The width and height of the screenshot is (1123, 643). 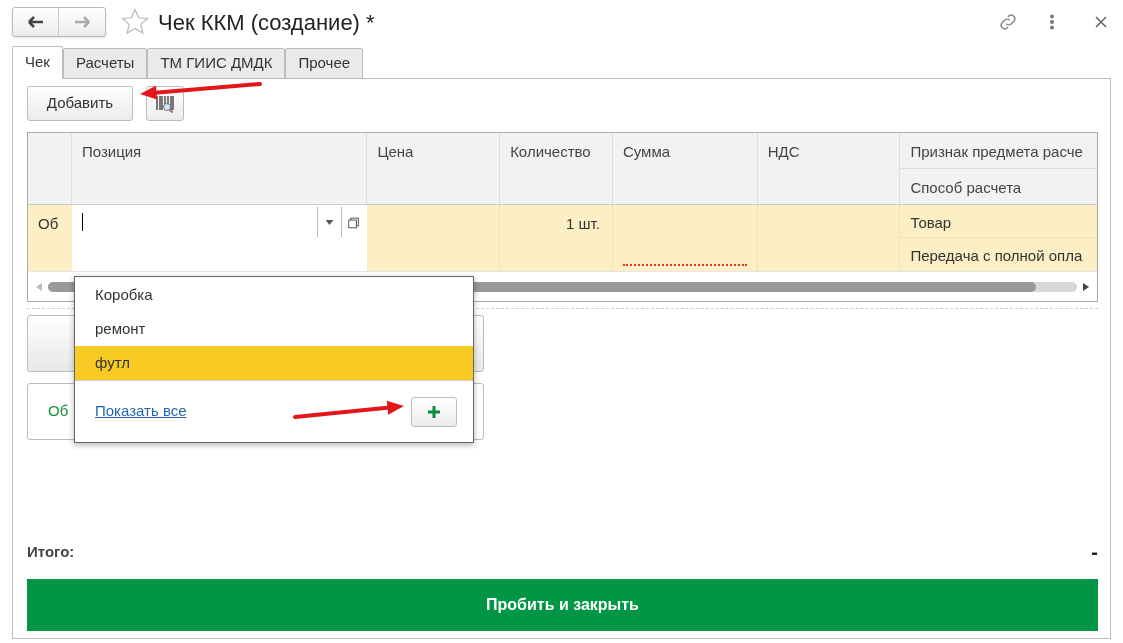 What do you see at coordinates (111, 151) in the screenshot?
I see `column-header: Позиция` at bounding box center [111, 151].